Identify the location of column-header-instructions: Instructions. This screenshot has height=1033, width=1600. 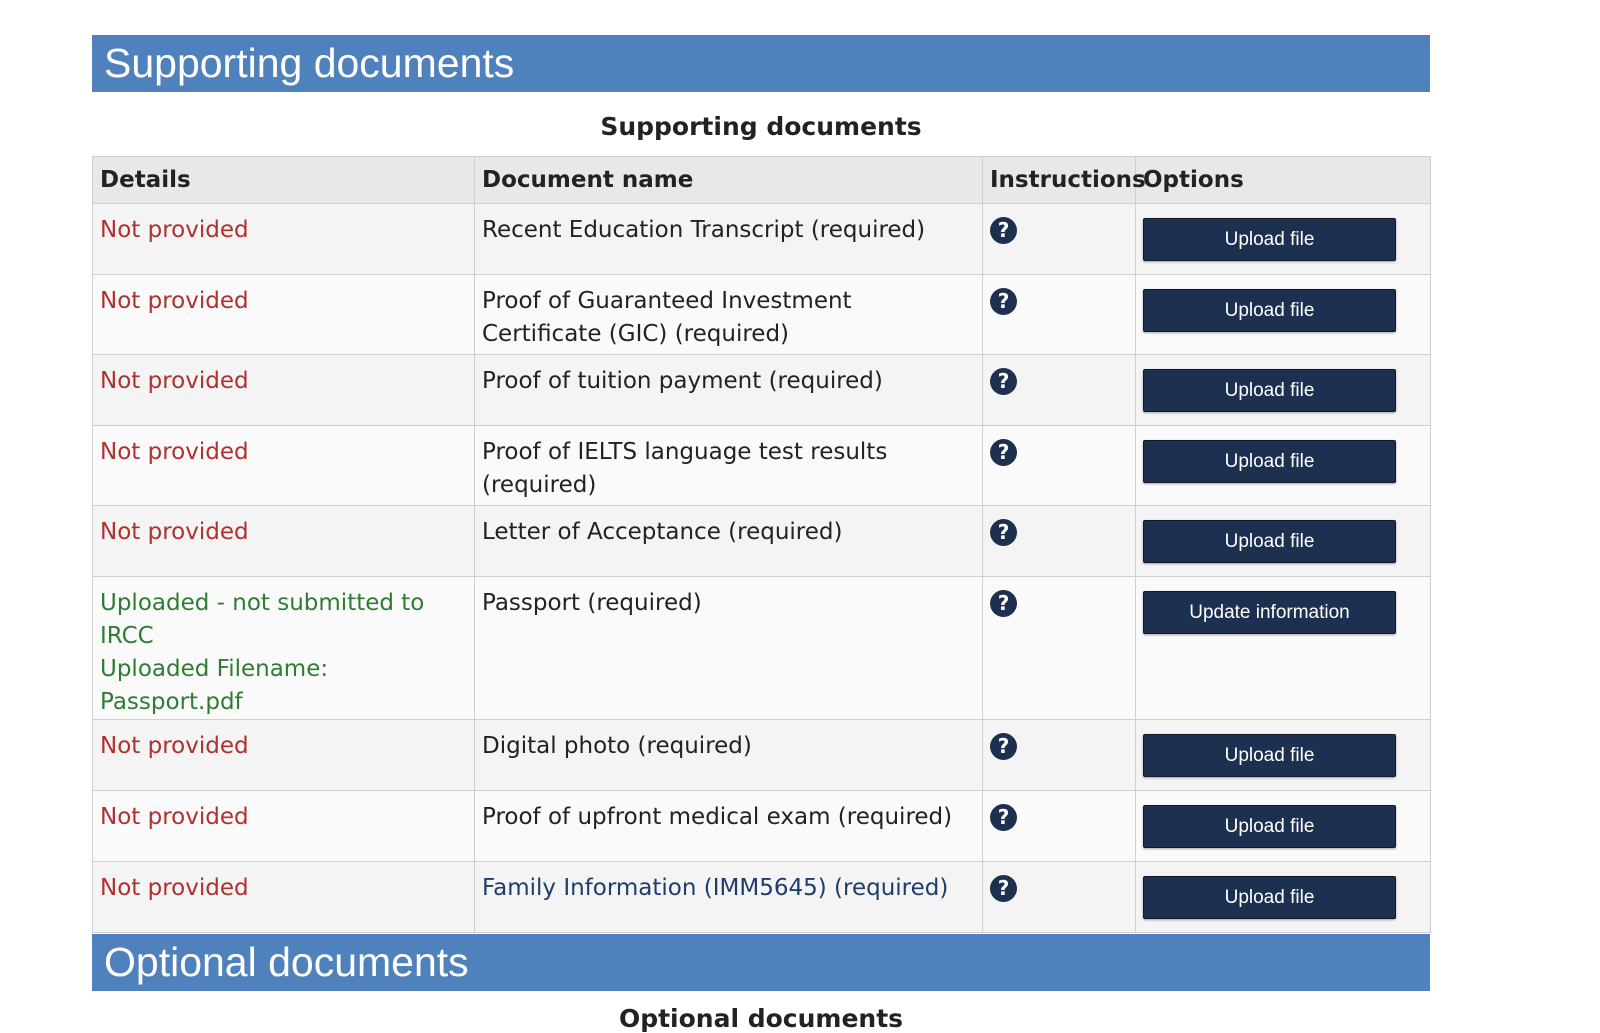
(1064, 180).